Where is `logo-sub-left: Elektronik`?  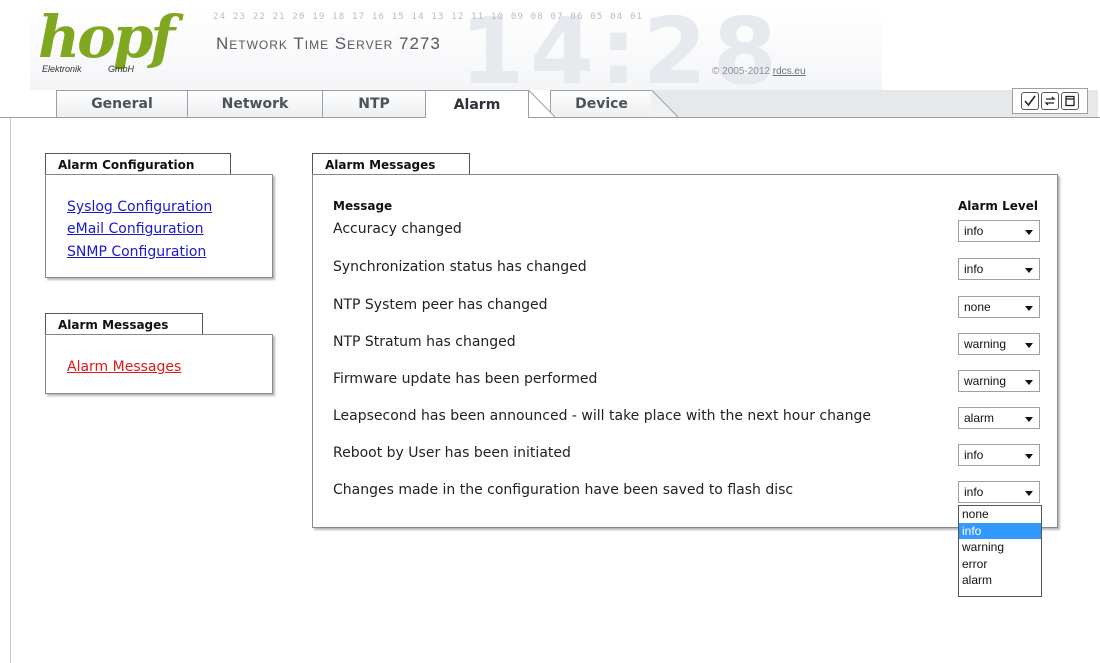
logo-sub-left: Elektronik is located at coordinates (62, 69).